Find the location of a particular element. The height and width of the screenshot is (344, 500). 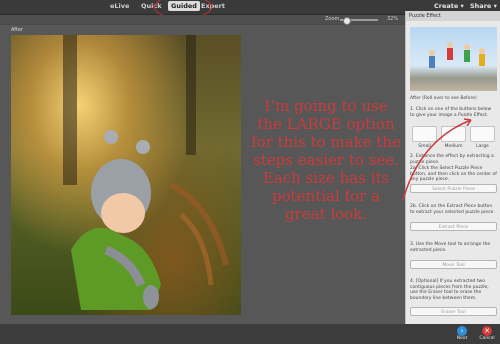

large-label: Large is located at coordinates (482, 146).